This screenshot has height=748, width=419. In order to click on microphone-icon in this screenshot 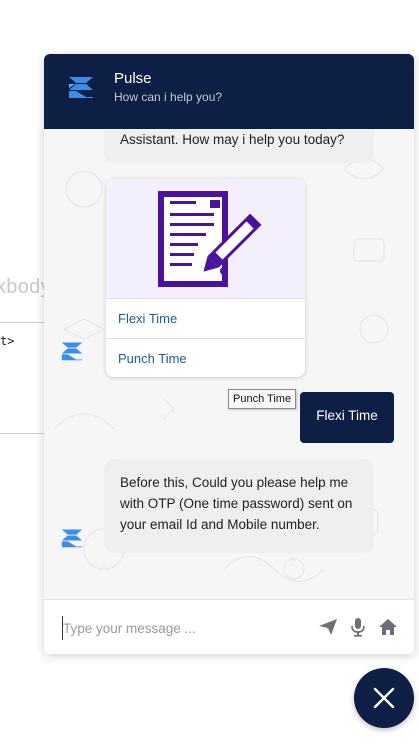, I will do `click(358, 627)`.